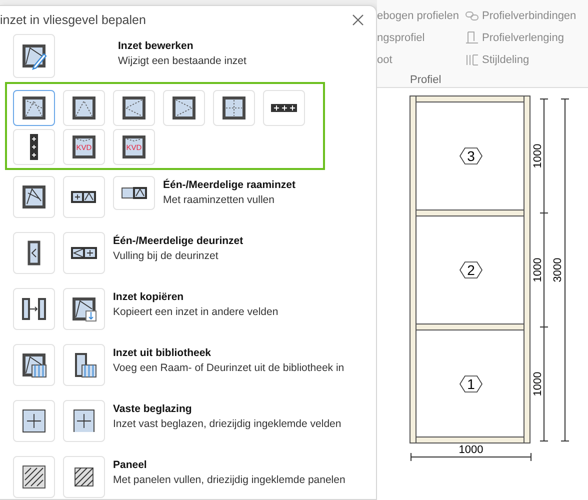  I want to click on ribbon-item: ebogen profielen, so click(421, 16).